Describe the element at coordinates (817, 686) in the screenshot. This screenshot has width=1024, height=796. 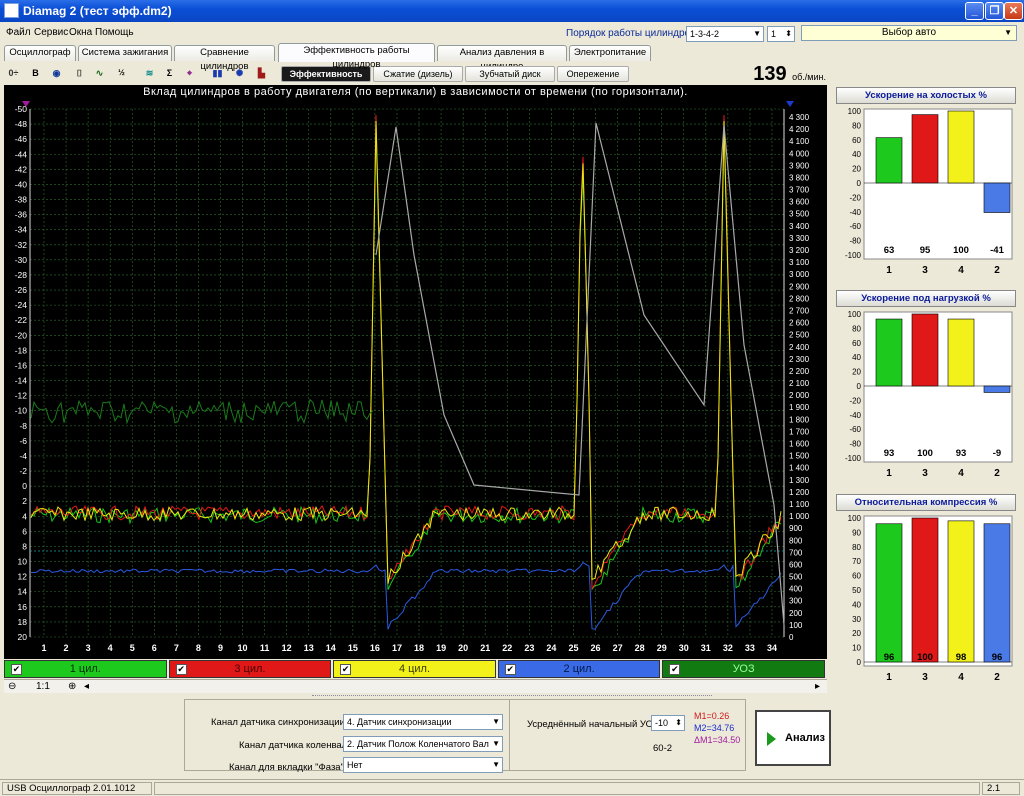
I see `scroll-right-icon: ▸` at that location.